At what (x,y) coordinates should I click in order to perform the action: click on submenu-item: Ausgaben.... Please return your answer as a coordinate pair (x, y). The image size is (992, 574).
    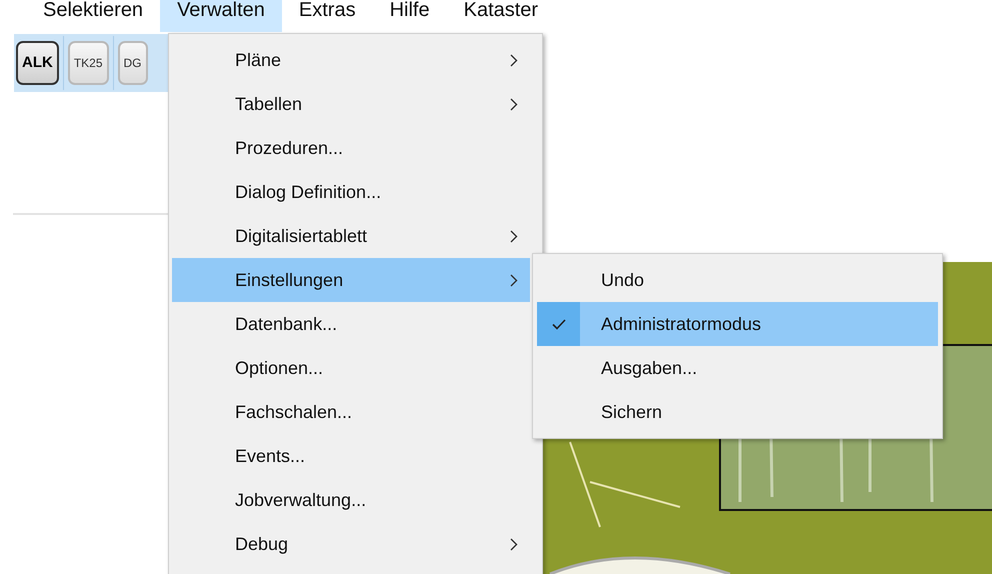
    Looking at the image, I should click on (737, 368).